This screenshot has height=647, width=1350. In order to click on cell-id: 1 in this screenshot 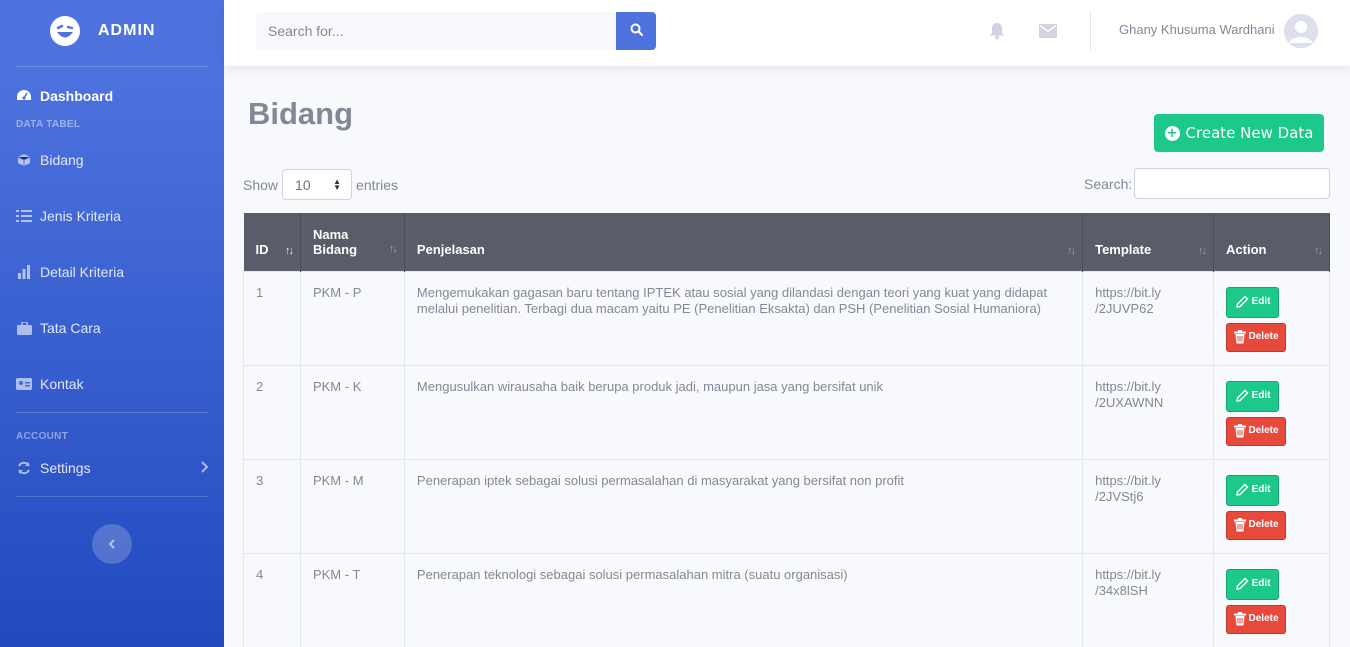, I will do `click(272, 318)`.